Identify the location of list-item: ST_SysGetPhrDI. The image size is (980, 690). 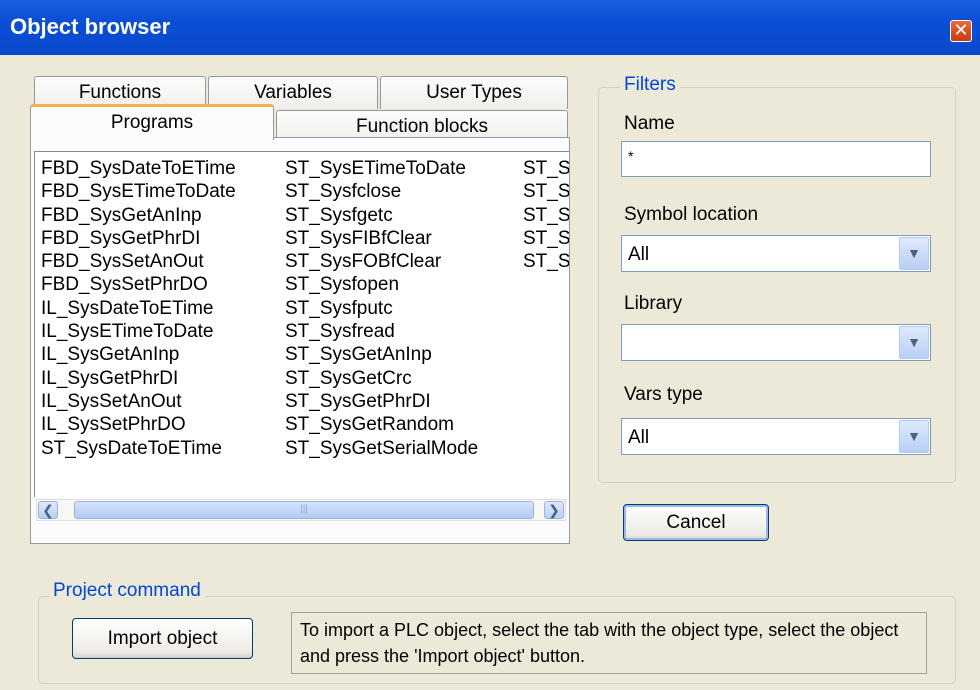
(381, 401).